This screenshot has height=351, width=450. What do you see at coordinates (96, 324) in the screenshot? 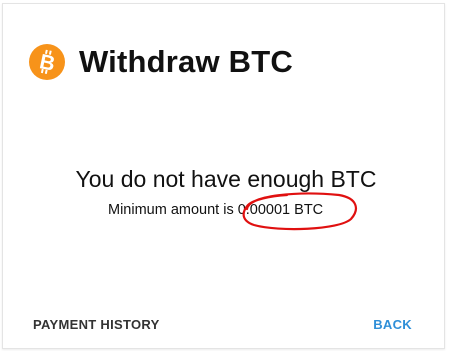
I see `payment-history-button: PAYMENT HISTORY` at bounding box center [96, 324].